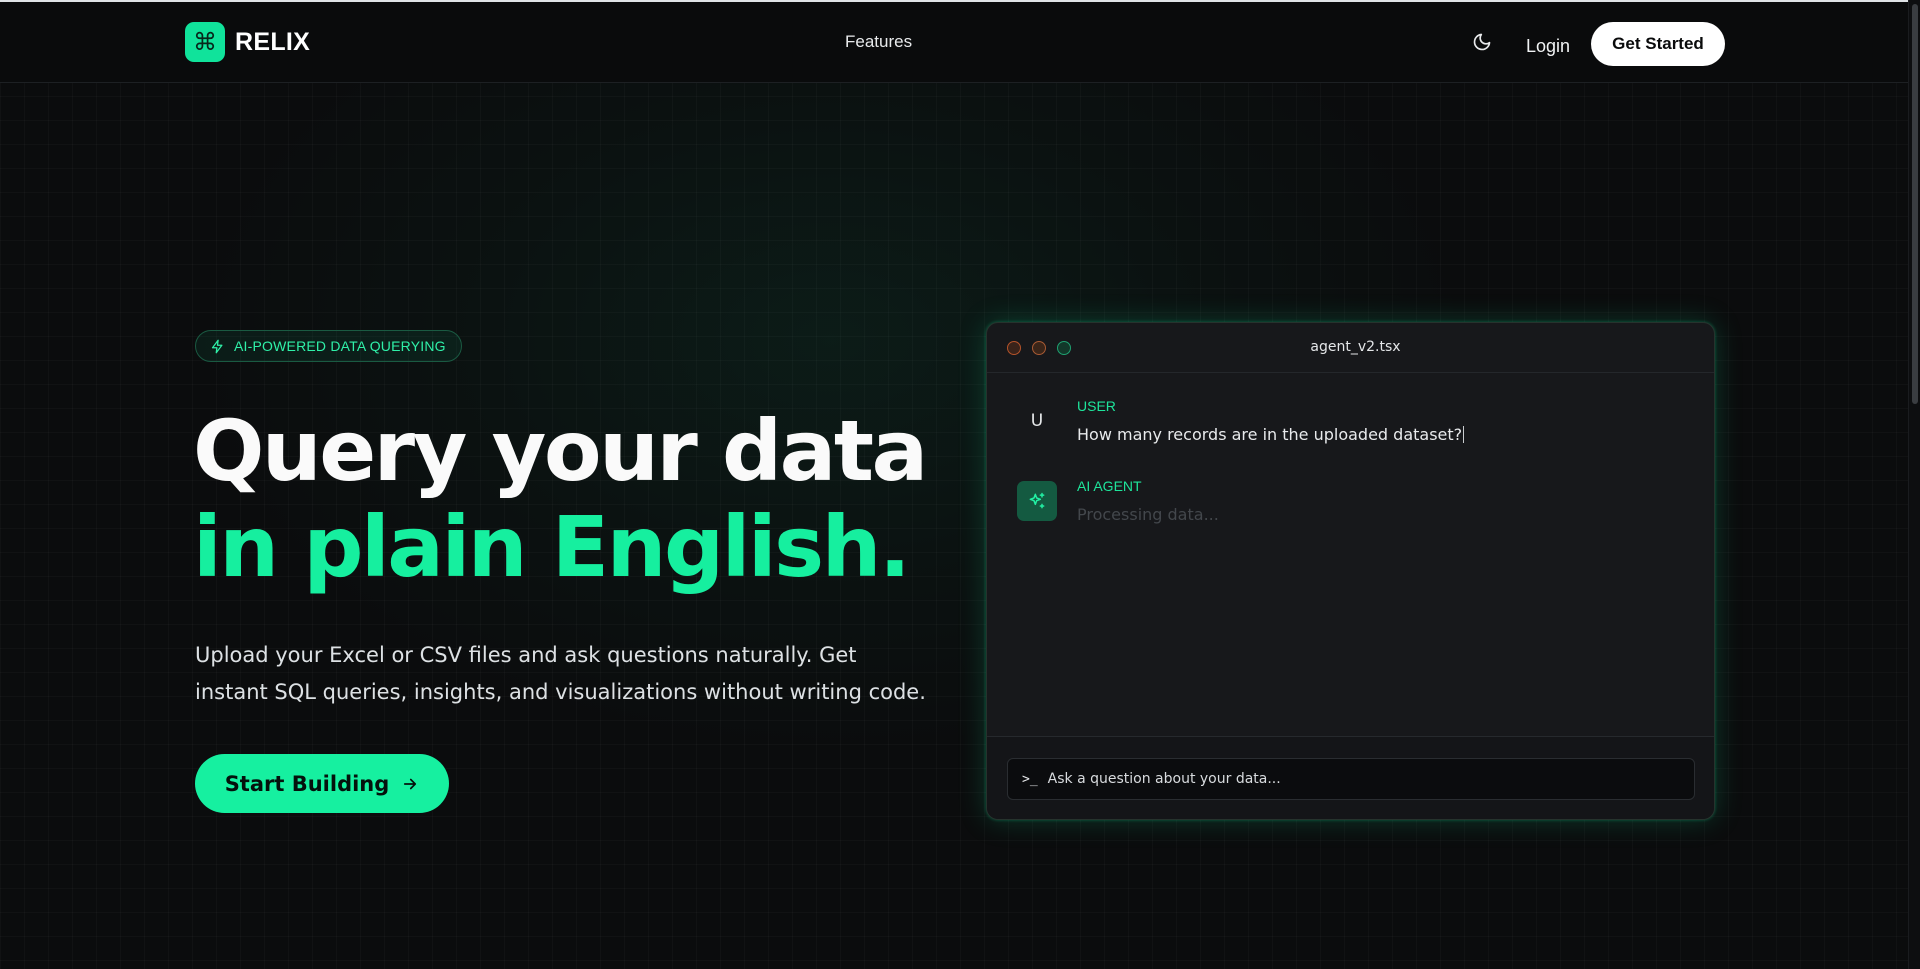  I want to click on hero-title-line-2: in plain English., so click(552, 547).